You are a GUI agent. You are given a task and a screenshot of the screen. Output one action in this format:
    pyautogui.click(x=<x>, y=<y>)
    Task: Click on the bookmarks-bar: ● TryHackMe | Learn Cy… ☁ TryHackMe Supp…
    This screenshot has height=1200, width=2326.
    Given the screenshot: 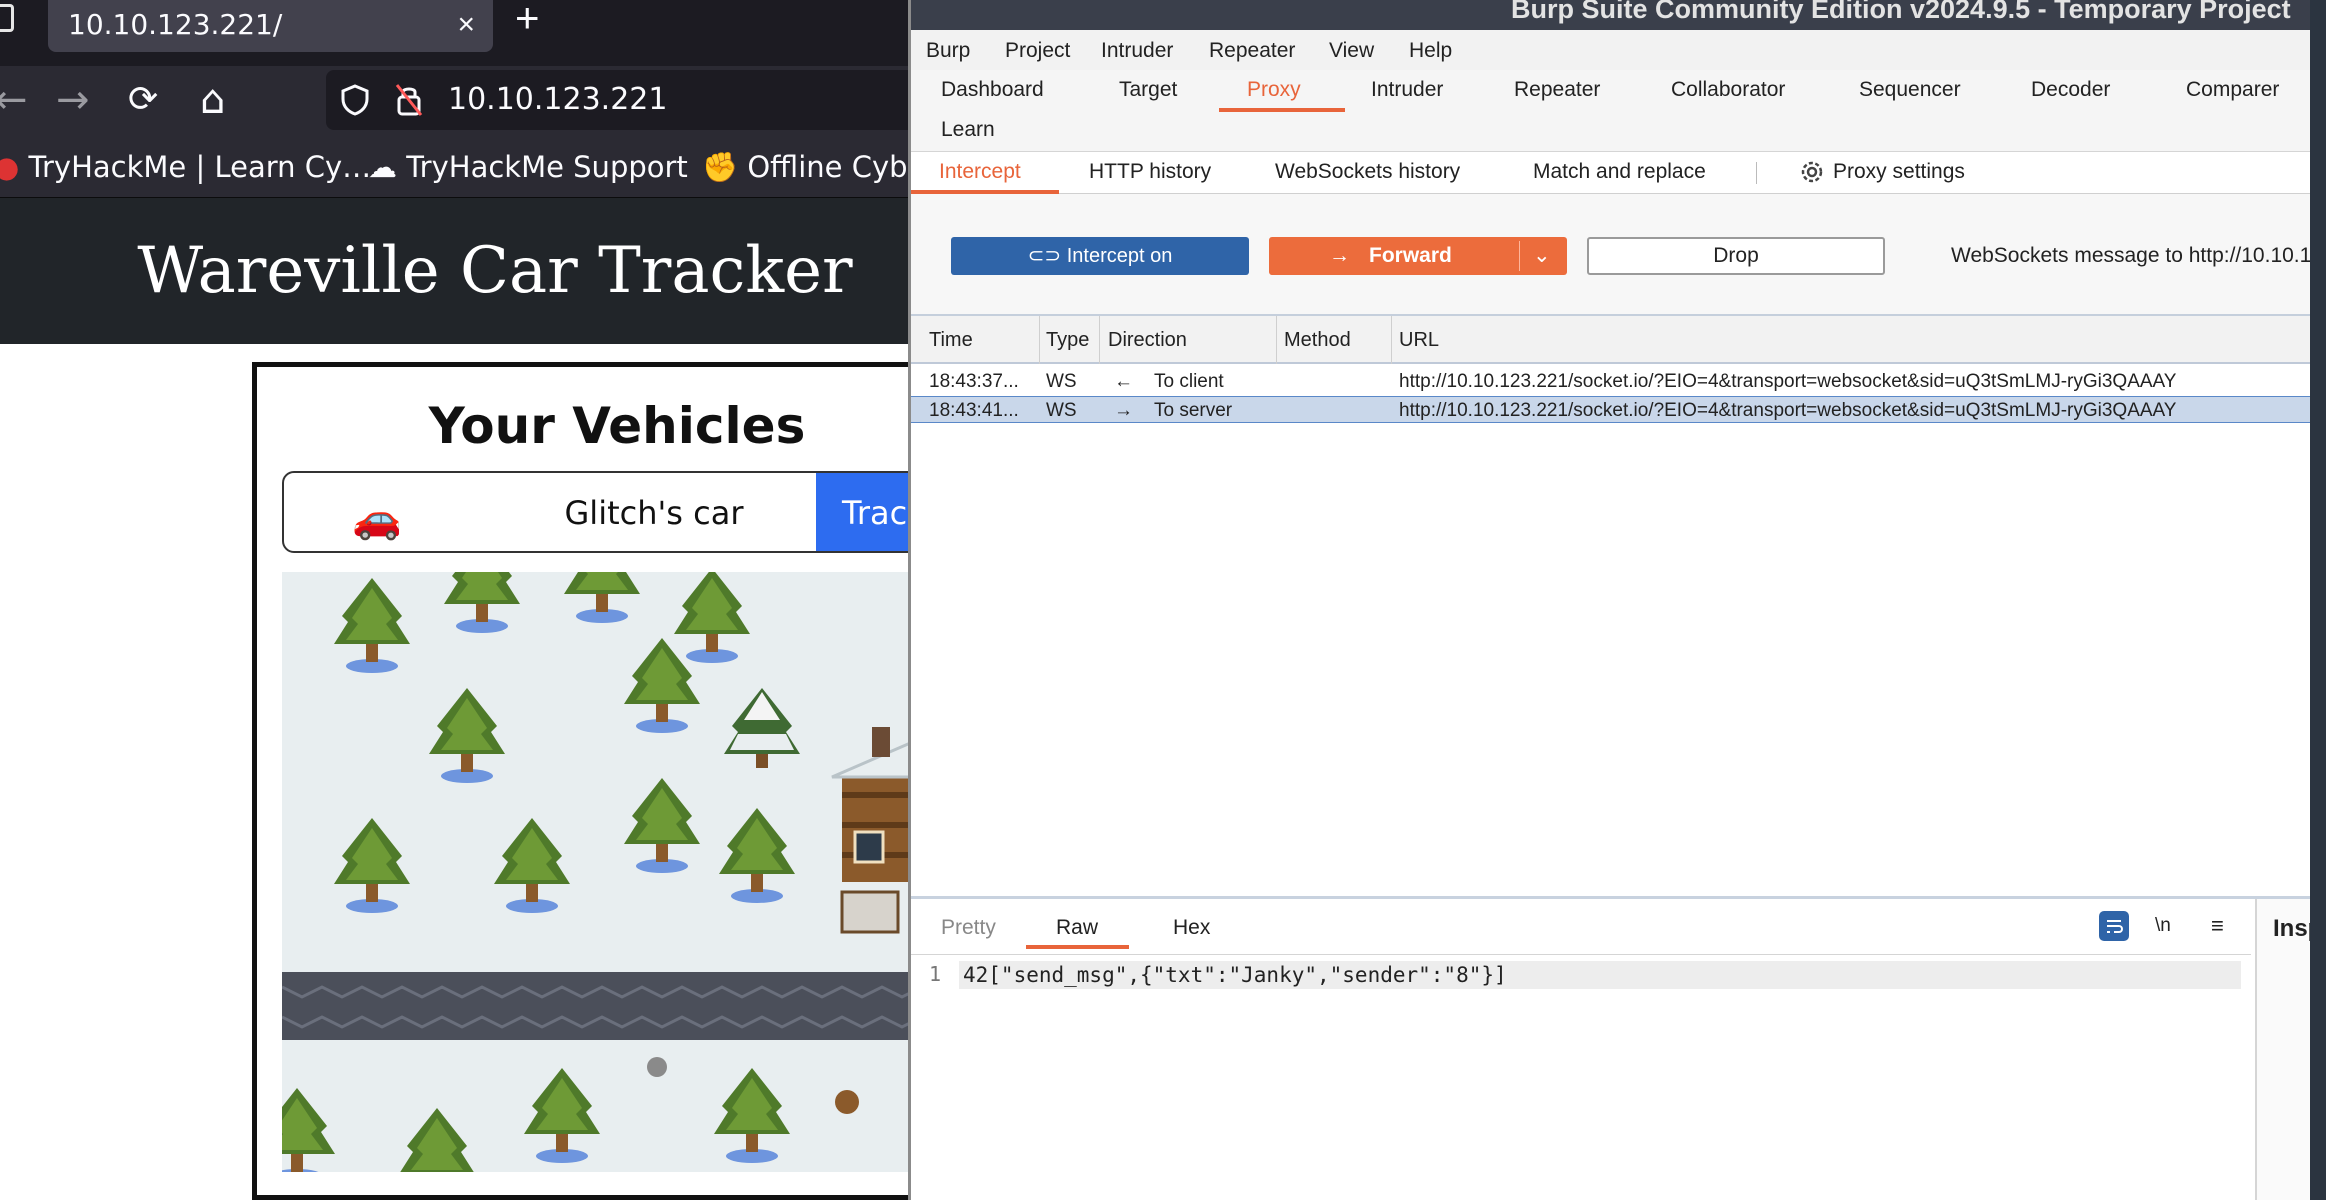 What is the action you would take?
    pyautogui.click(x=468, y=167)
    